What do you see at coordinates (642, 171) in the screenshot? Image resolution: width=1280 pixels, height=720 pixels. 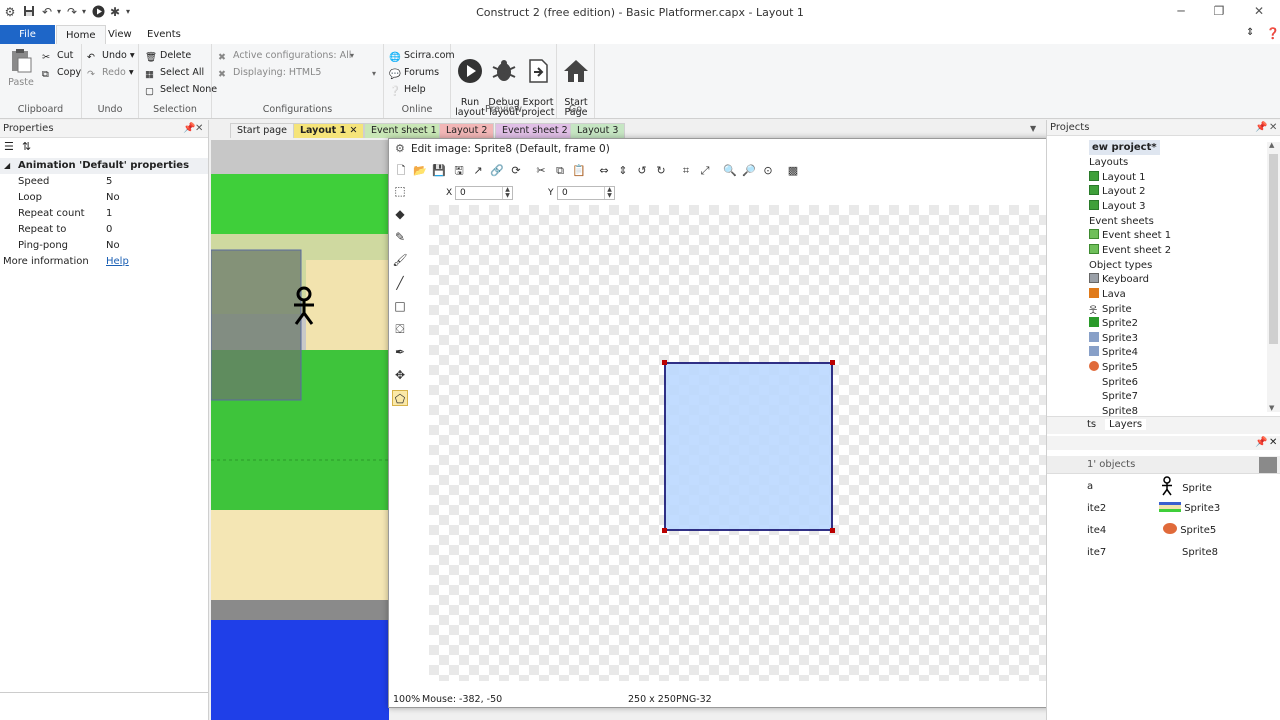 I see `rotate-ccw-icon: ↺` at bounding box center [642, 171].